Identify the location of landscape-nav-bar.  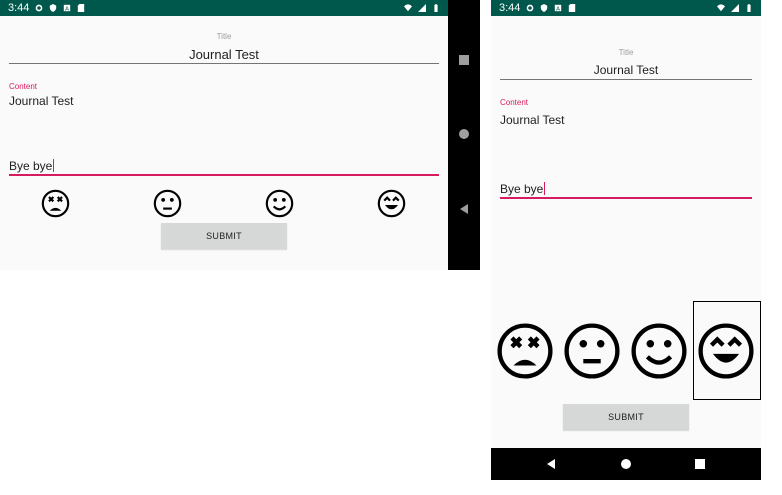
(464, 135).